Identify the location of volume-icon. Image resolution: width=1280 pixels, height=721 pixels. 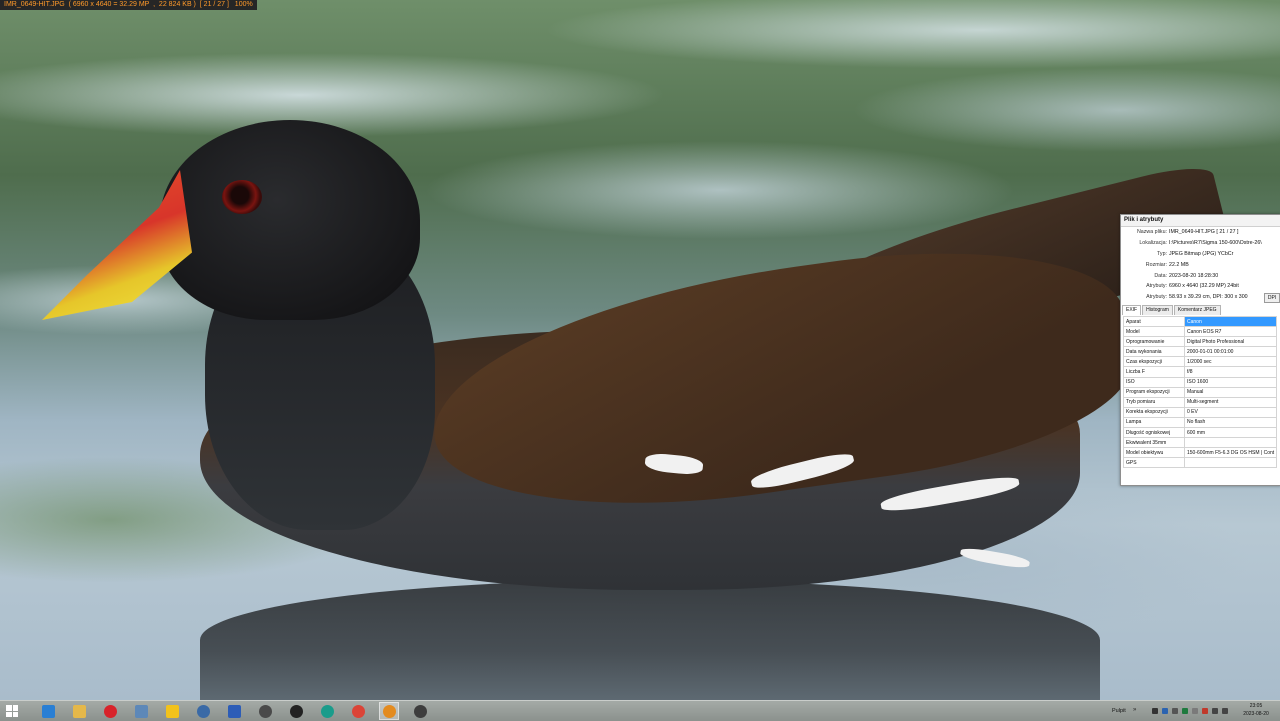
(1225, 711).